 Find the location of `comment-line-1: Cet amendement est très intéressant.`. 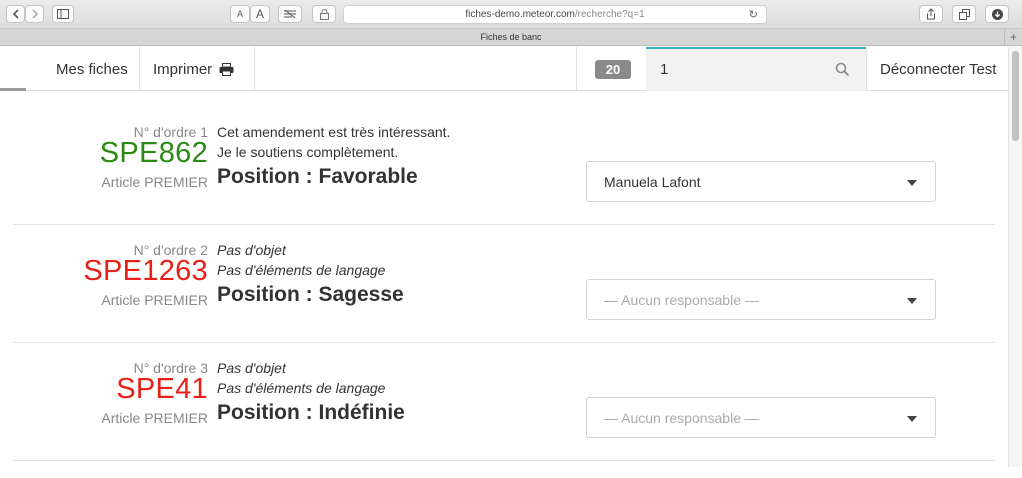

comment-line-1: Cet amendement est très intéressant. is located at coordinates (334, 132).